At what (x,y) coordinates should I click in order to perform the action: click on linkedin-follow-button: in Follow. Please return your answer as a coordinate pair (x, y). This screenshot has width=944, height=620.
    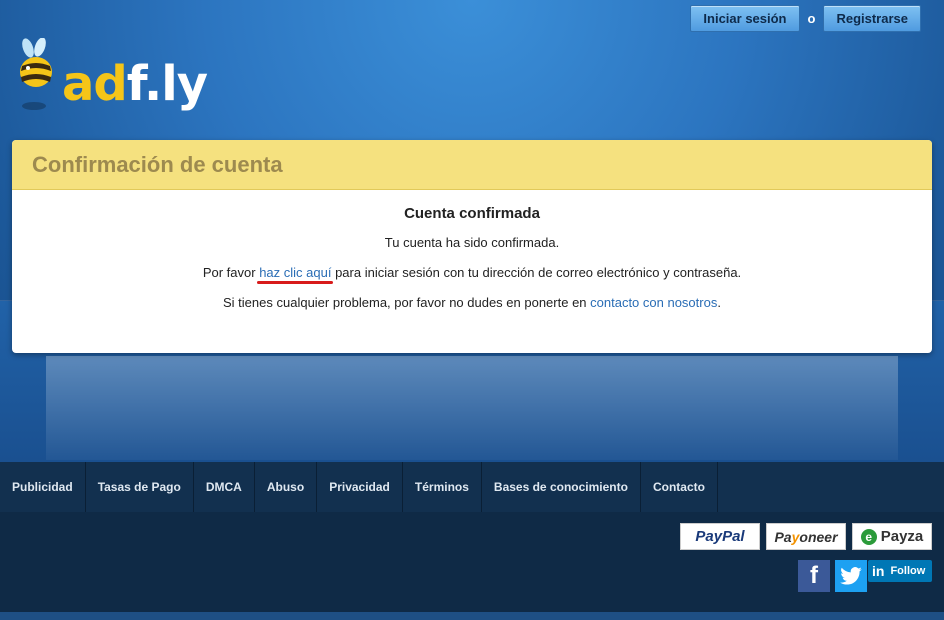
    Looking at the image, I should click on (900, 571).